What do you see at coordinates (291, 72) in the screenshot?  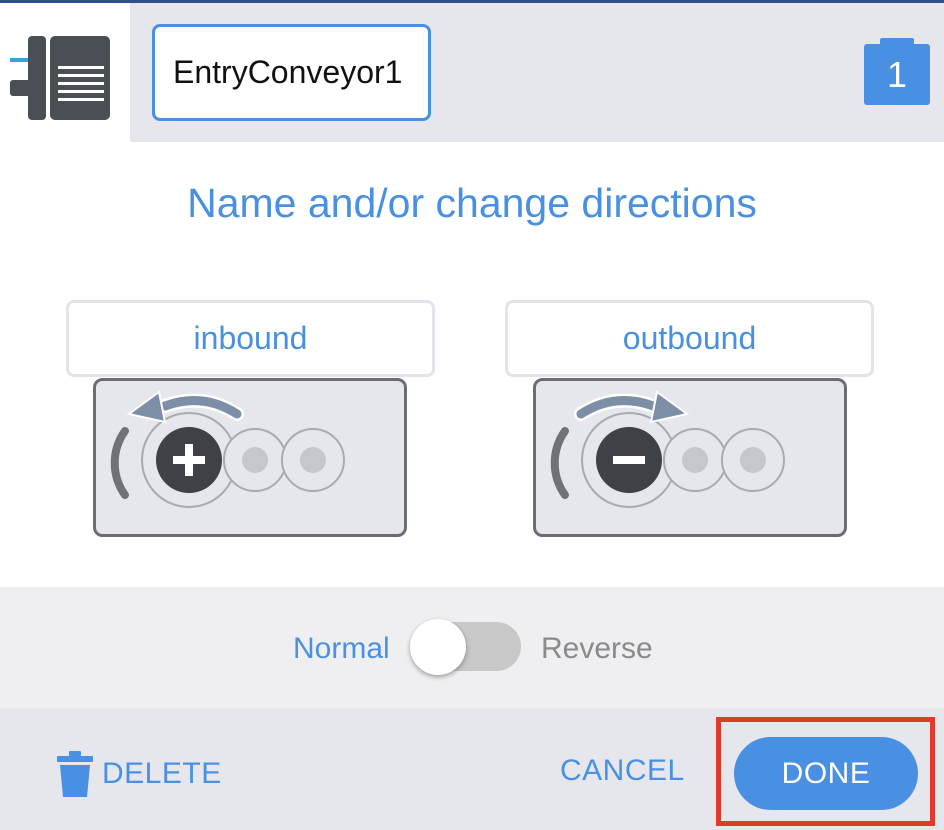 I see `device-name-input` at bounding box center [291, 72].